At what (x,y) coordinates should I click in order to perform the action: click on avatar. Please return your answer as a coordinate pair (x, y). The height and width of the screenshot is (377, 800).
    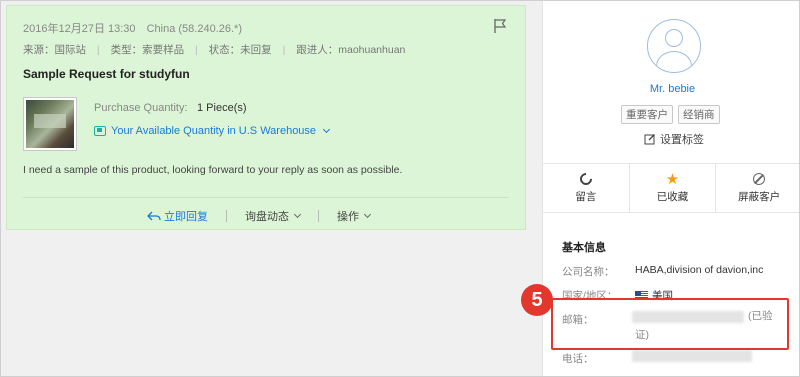
    Looking at the image, I should click on (674, 46).